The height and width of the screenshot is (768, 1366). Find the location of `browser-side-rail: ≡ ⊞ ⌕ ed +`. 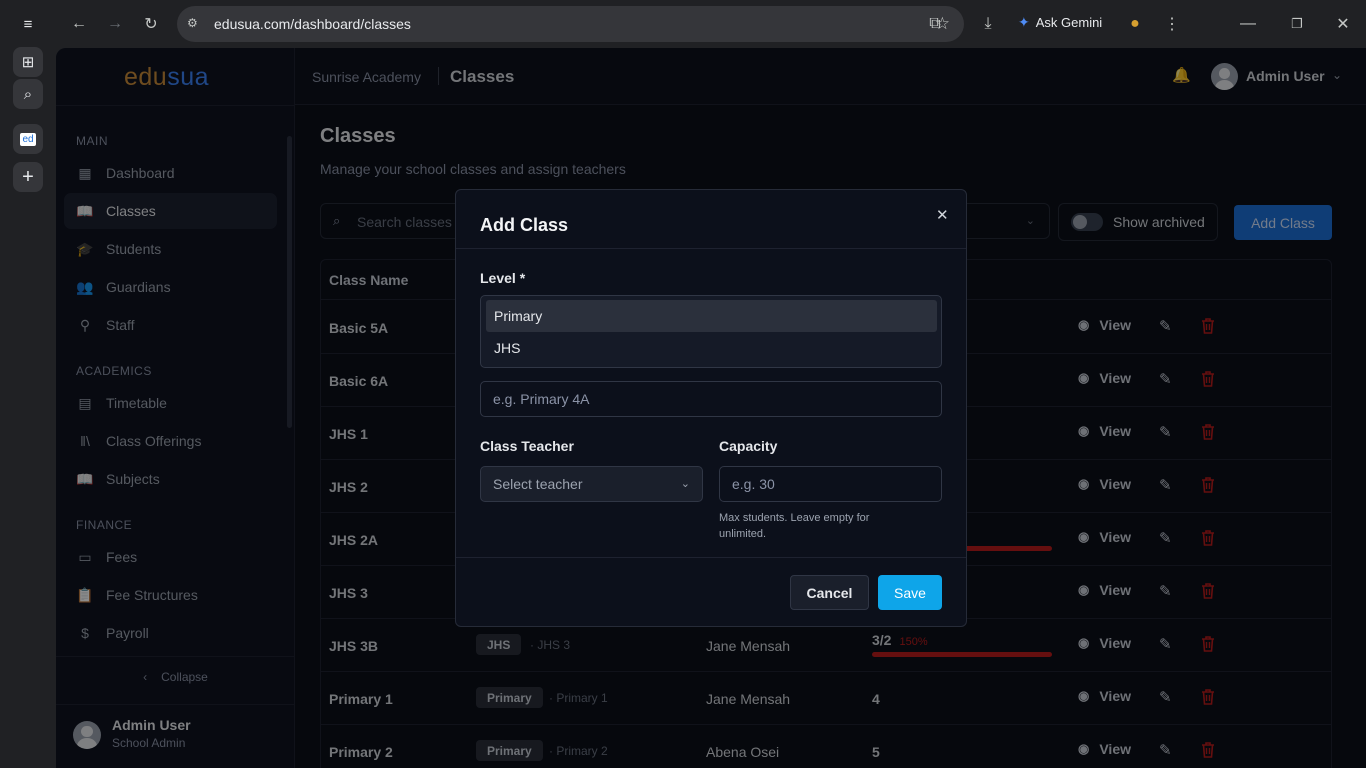

browser-side-rail: ≡ ⊞ ⌕ ed + is located at coordinates (28, 384).